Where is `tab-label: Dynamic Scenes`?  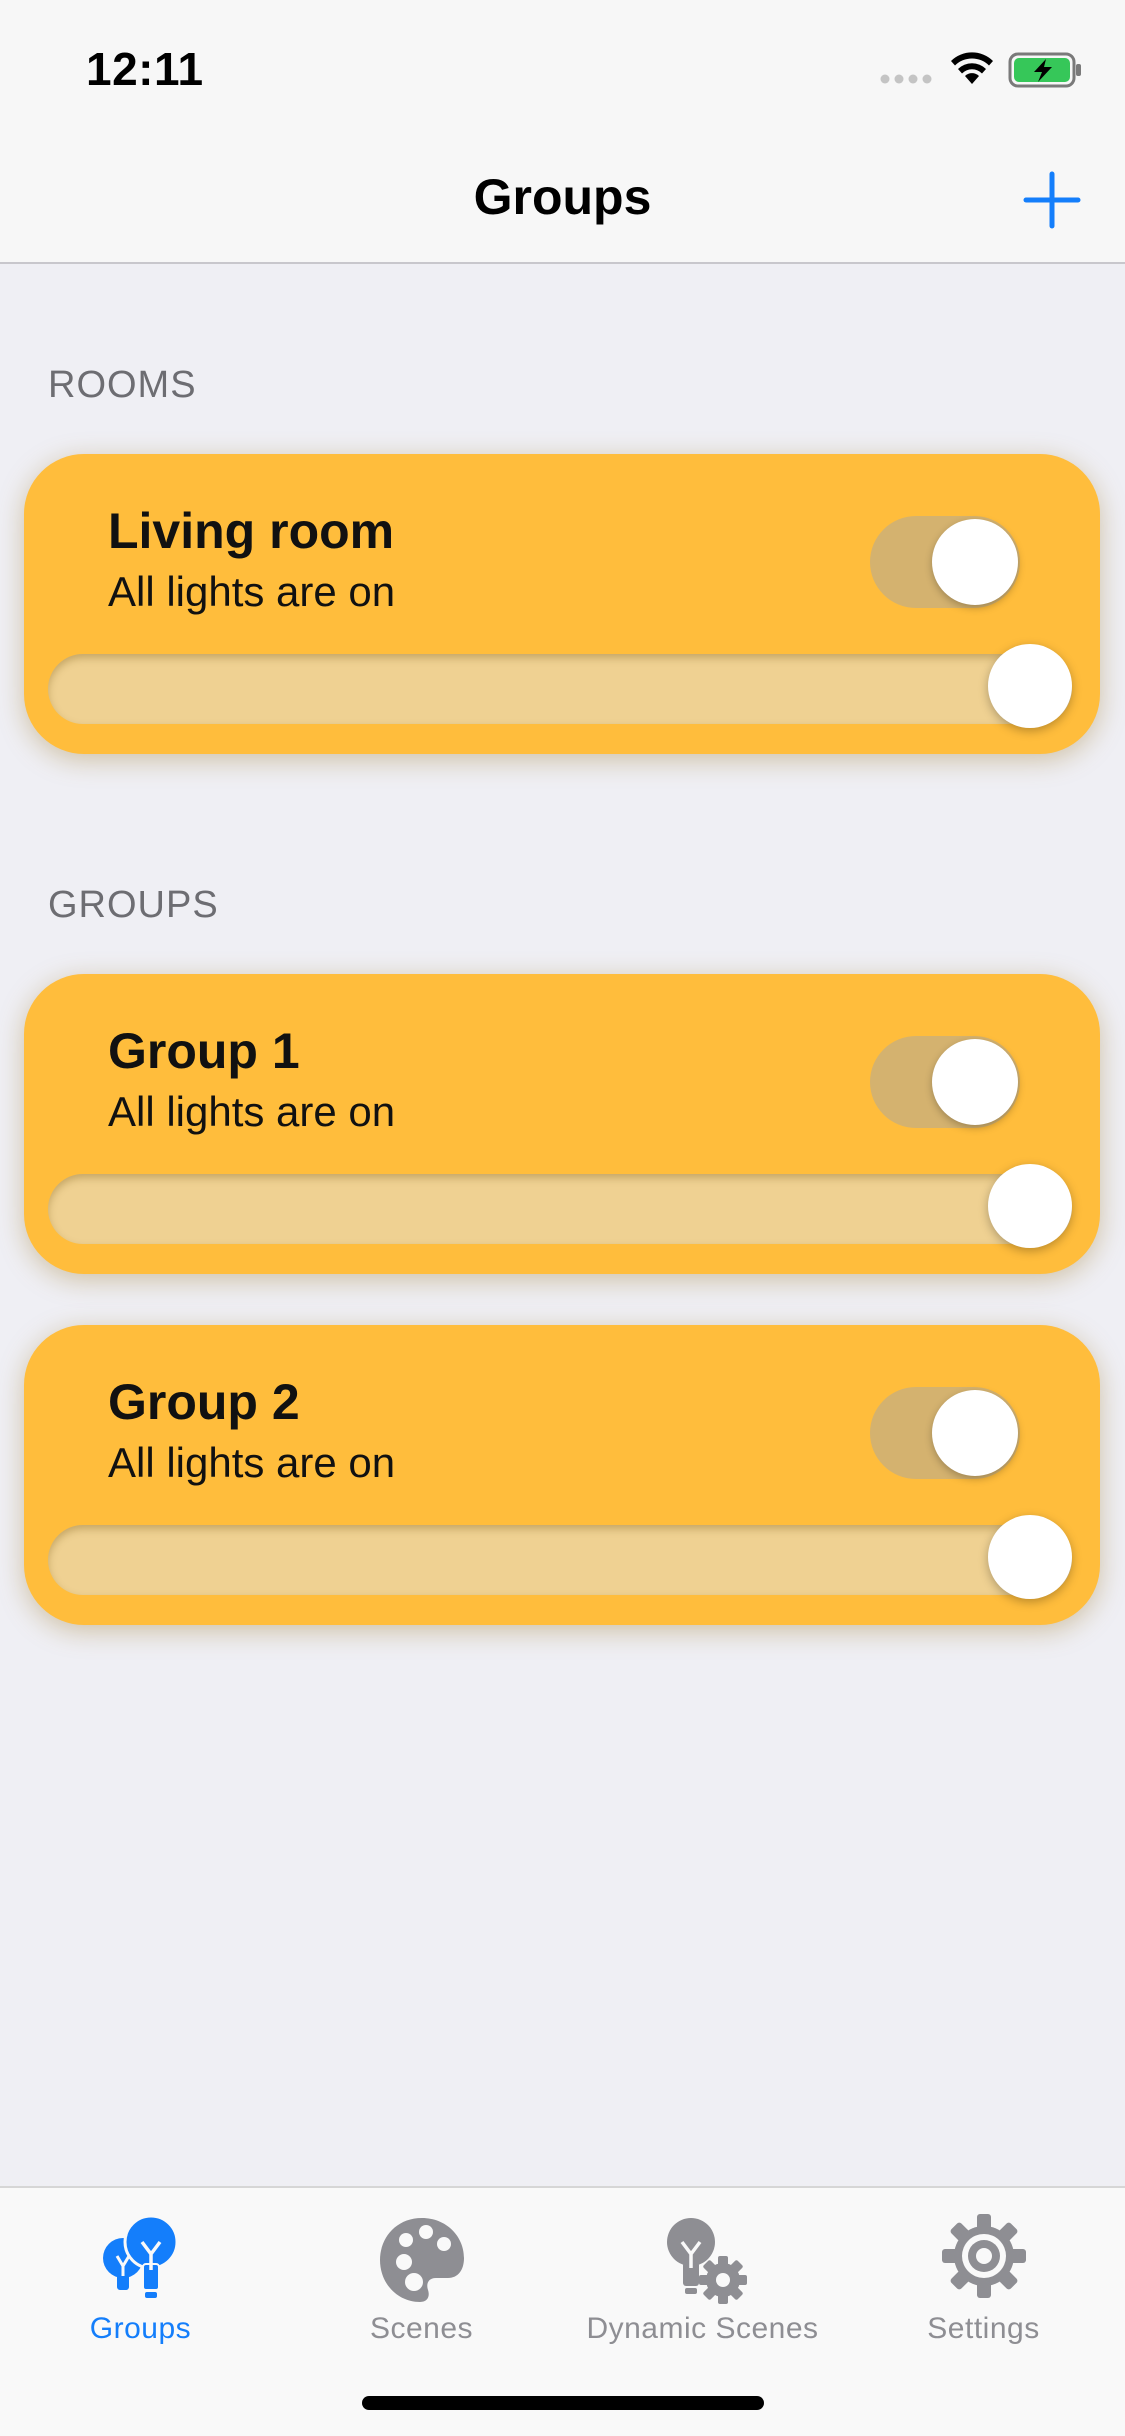 tab-label: Dynamic Scenes is located at coordinates (702, 2328).